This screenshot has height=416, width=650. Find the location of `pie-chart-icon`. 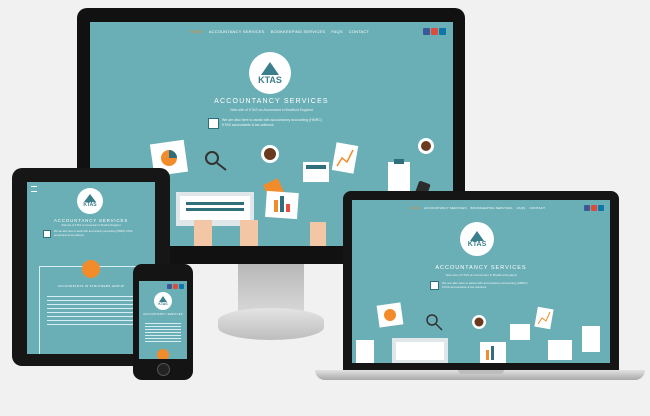

pie-chart-icon is located at coordinates (390, 315).